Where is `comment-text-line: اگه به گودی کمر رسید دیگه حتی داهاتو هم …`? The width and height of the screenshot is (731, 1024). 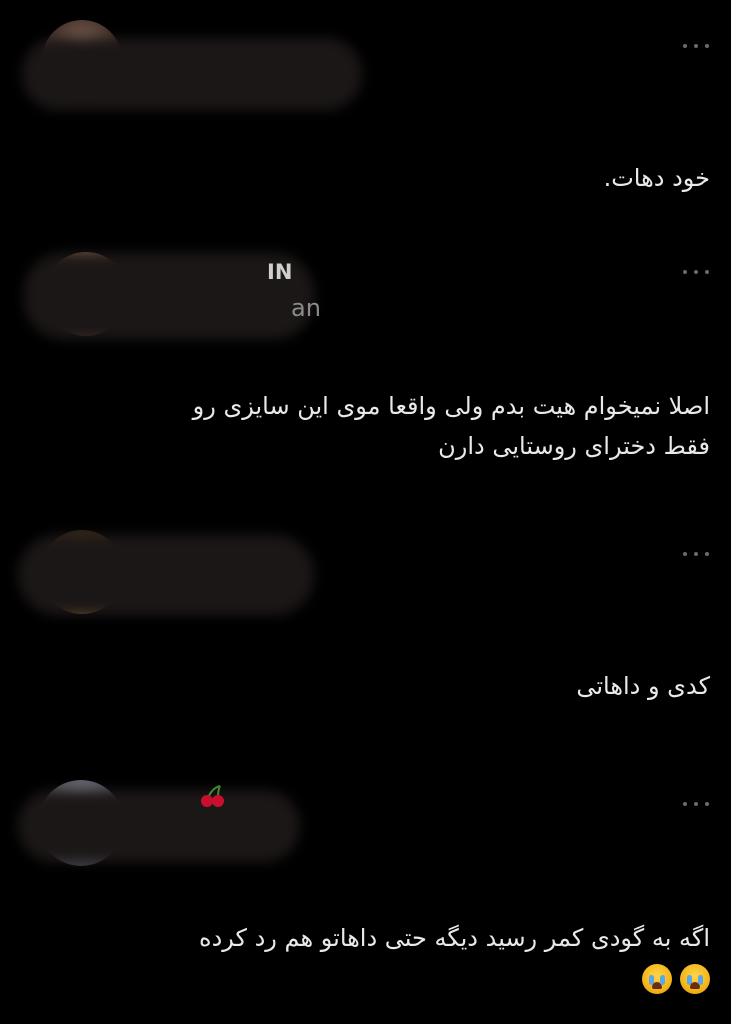 comment-text-line: اگه به گودی کمر رسید دیگه حتی داهاتو هم … is located at coordinates (454, 938).